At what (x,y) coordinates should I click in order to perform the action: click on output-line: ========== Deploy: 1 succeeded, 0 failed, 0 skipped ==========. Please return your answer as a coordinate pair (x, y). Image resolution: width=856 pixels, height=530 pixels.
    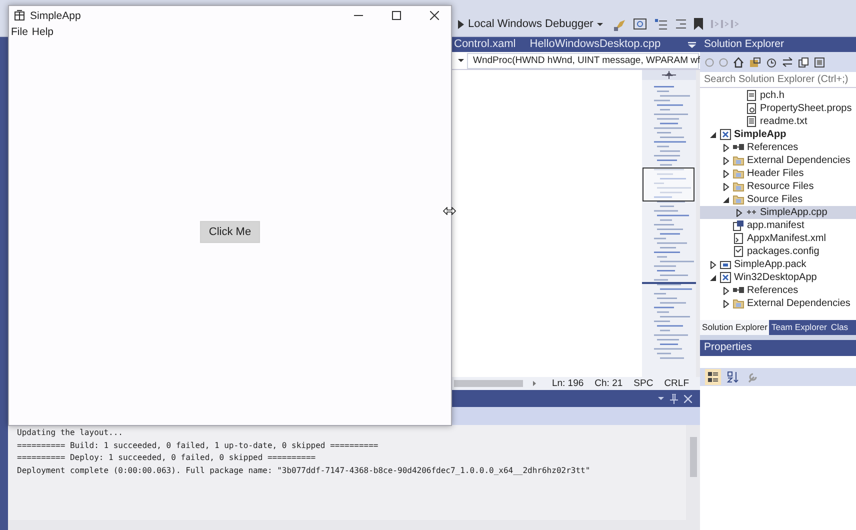
    Looking at the image, I should click on (167, 458).